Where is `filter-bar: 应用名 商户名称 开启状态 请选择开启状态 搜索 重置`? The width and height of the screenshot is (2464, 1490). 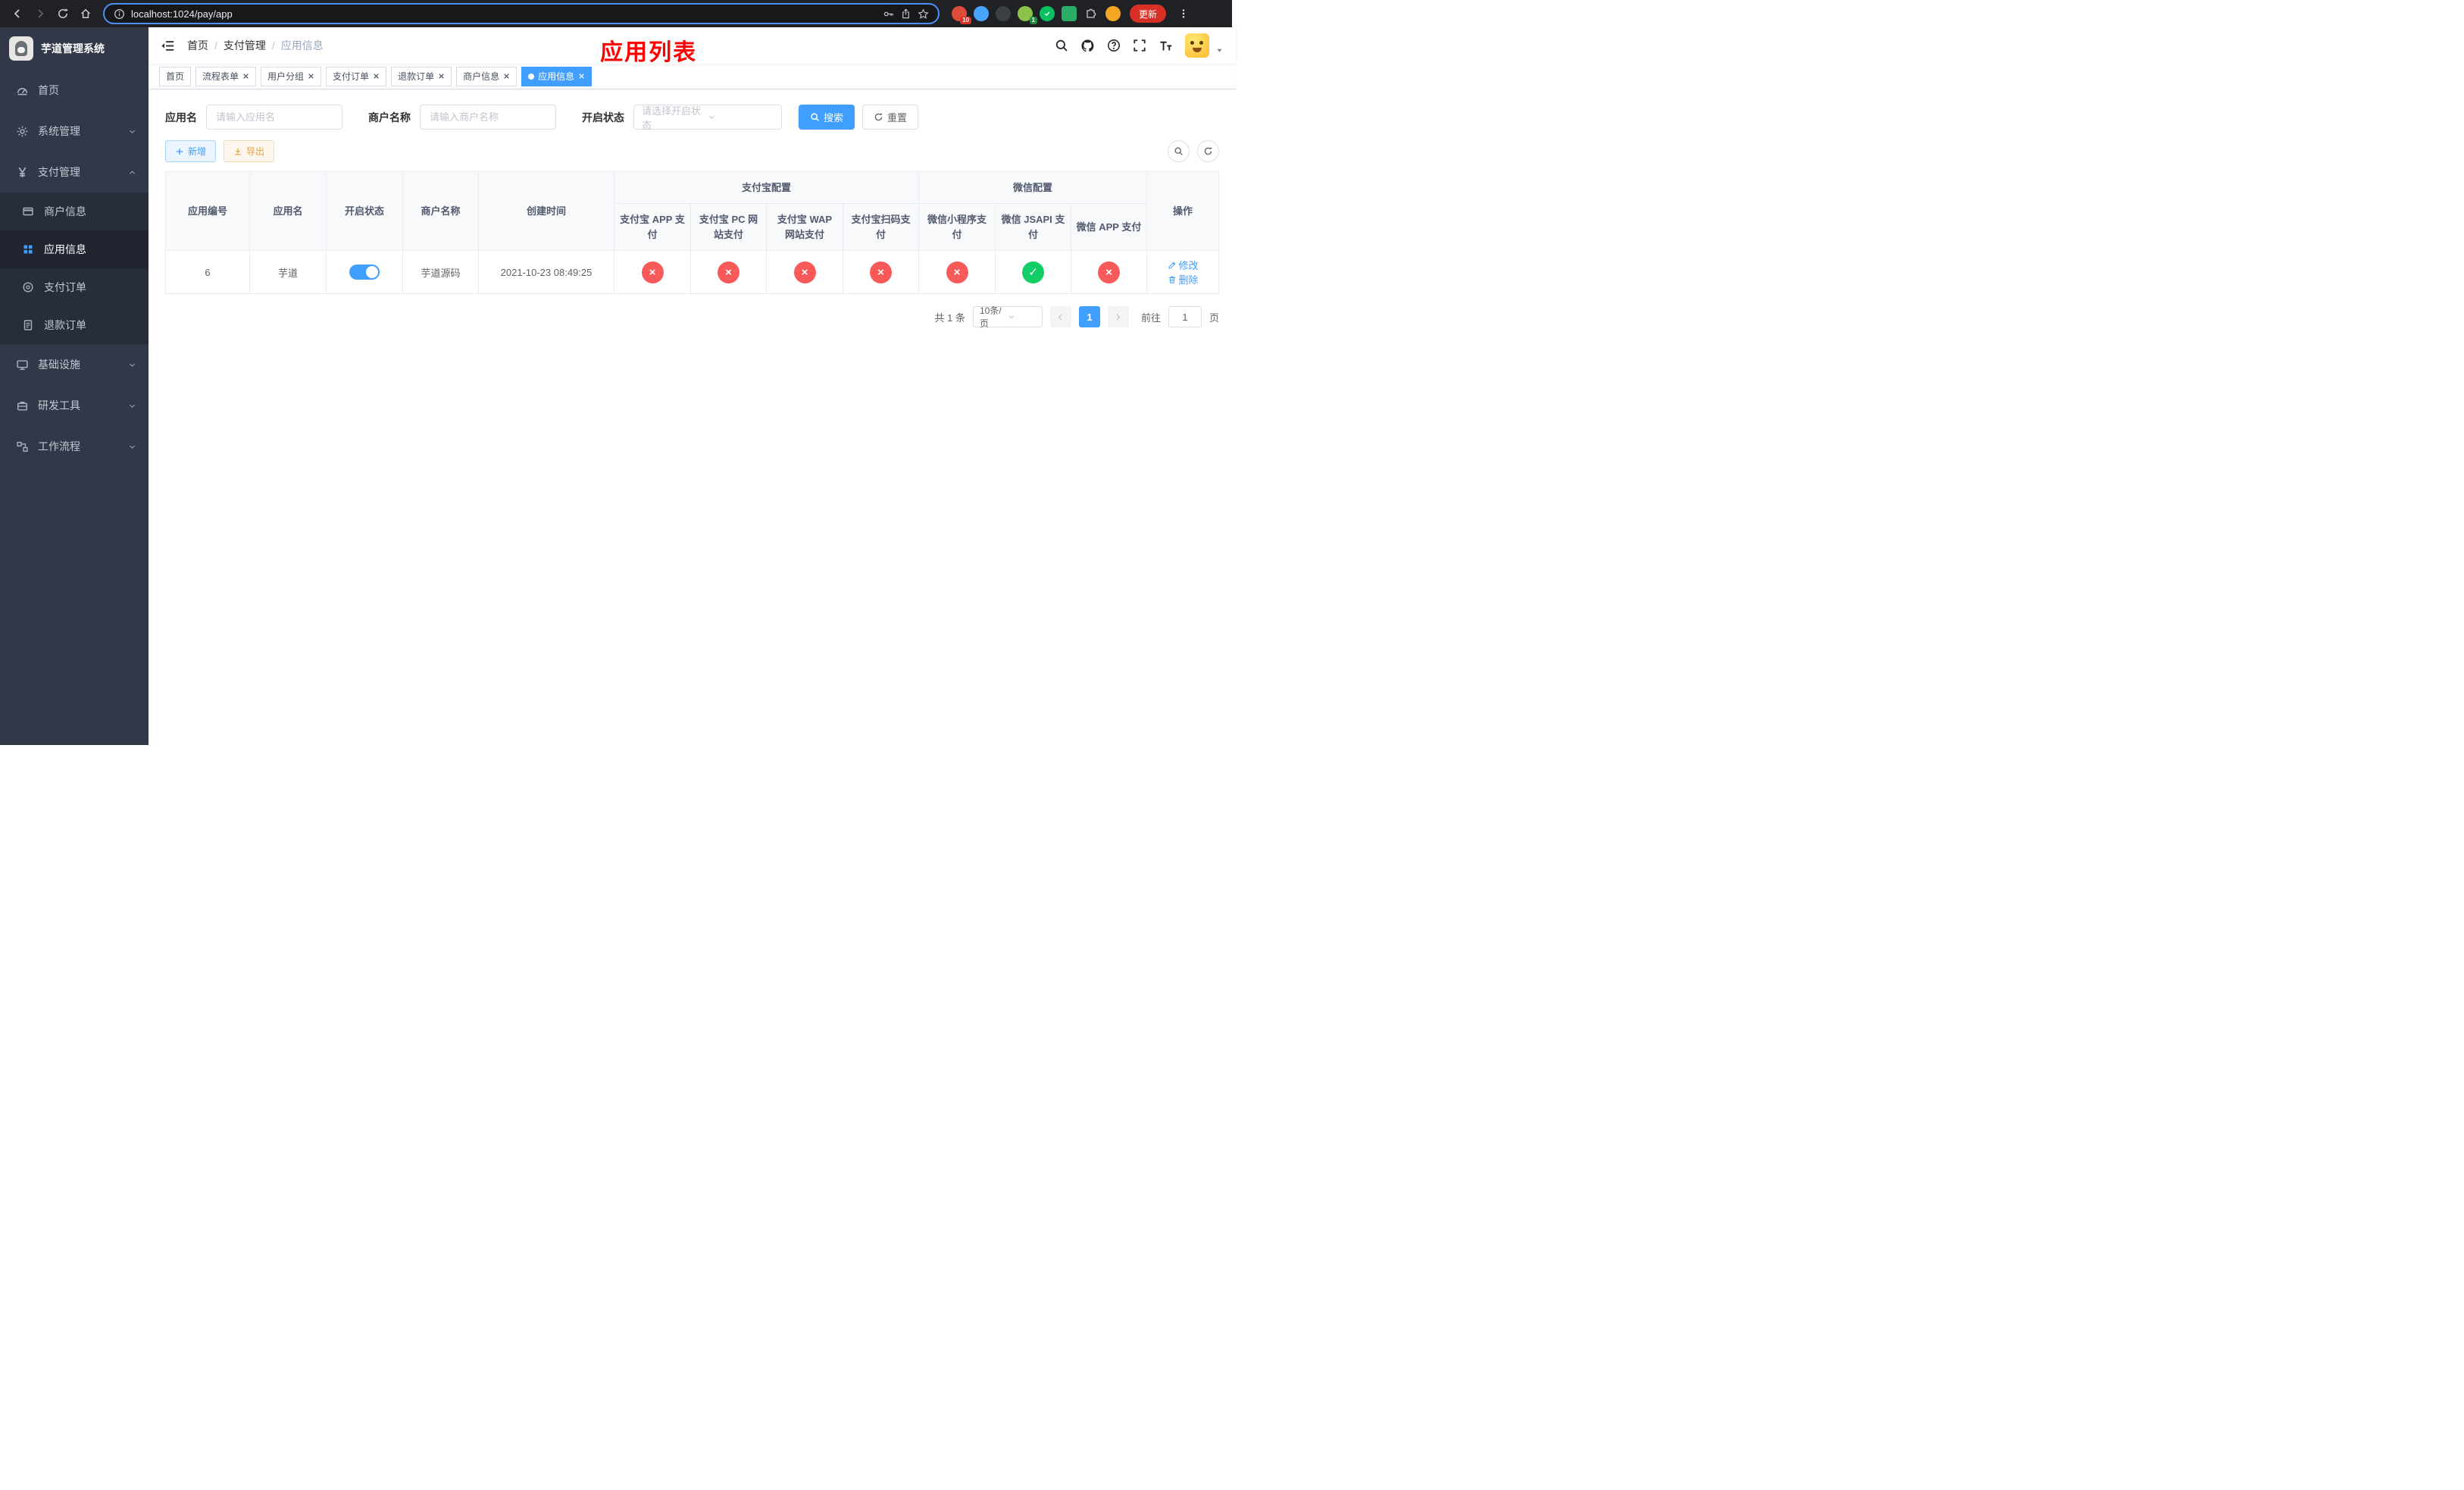 filter-bar: 应用名 商户名称 开启状态 请选择开启状态 搜索 重置 is located at coordinates (692, 110).